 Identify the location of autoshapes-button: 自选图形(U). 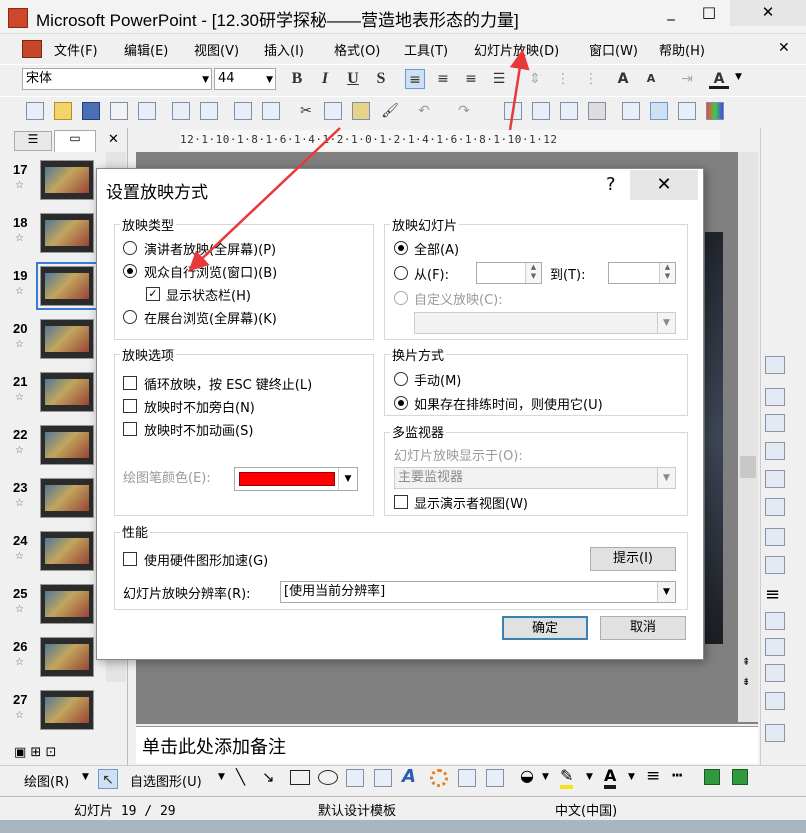
(166, 780).